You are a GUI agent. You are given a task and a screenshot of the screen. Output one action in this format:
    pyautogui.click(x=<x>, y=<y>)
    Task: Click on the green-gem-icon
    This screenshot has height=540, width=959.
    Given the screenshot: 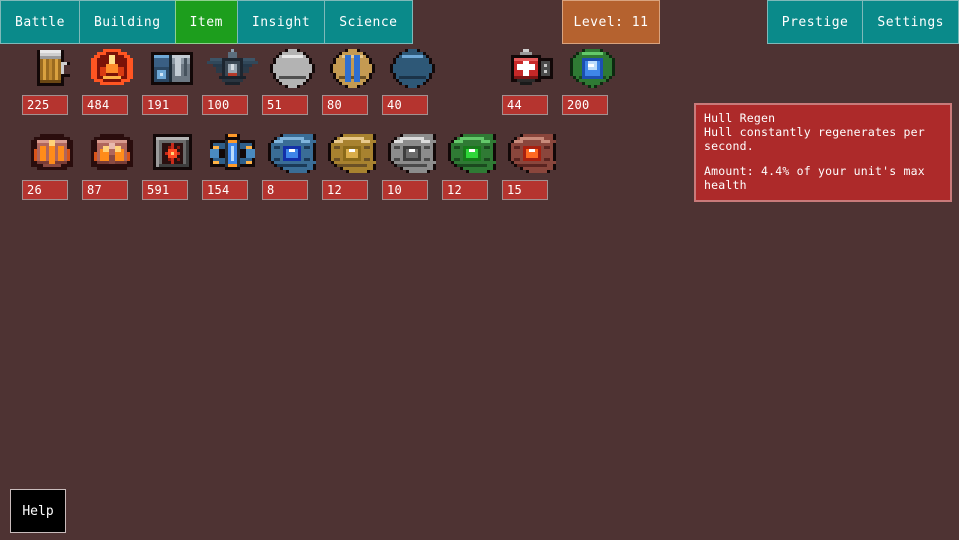 What is the action you would take?
    pyautogui.click(x=472, y=153)
    